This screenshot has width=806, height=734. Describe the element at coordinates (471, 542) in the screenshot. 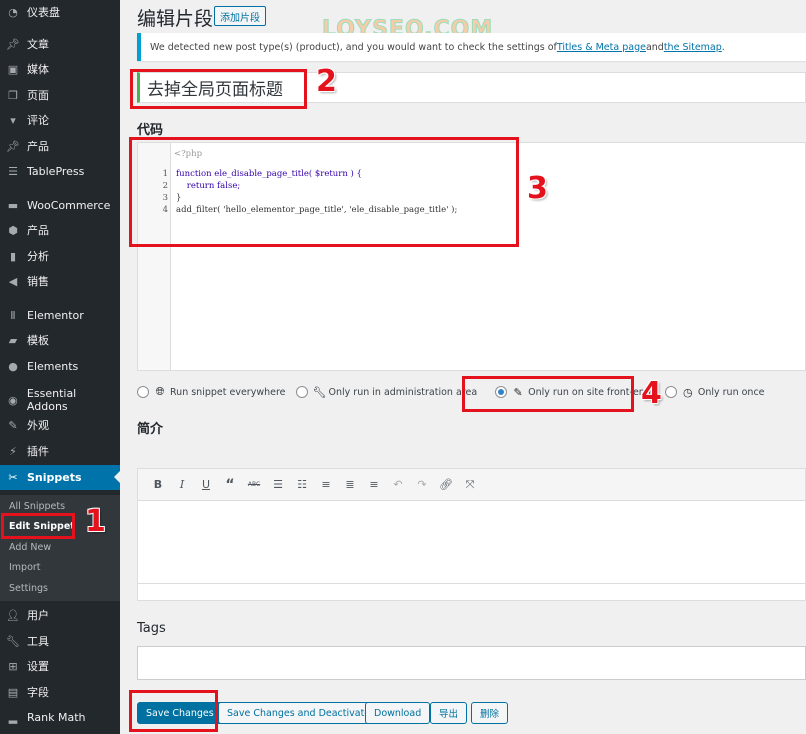

I see `description-textarea` at that location.